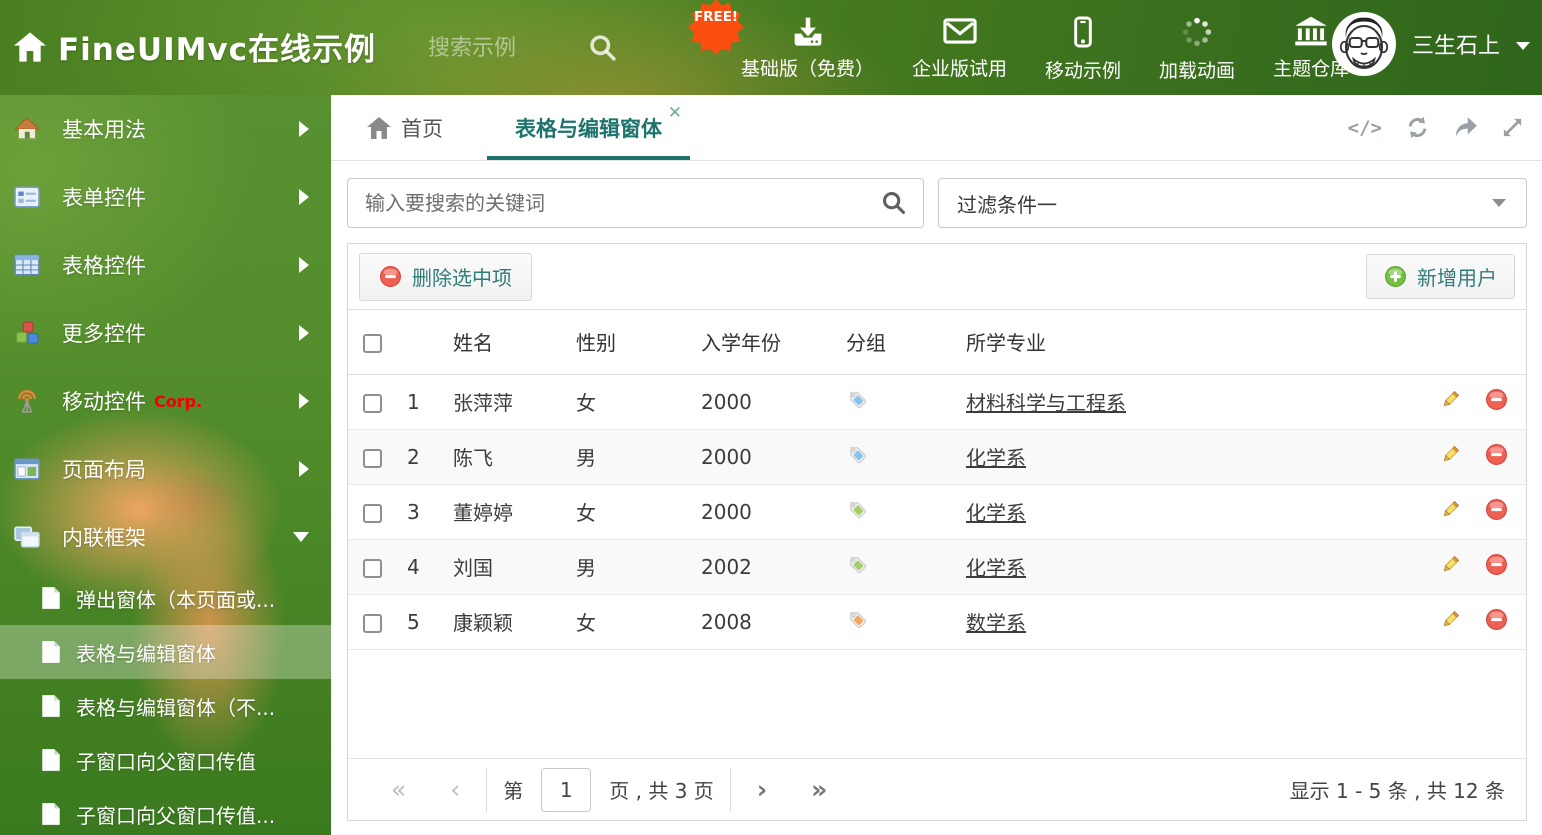 This screenshot has height=835, width=1542. Describe the element at coordinates (937, 566) in the screenshot. I see `table-row: 4 刘国 男 2002 化学系` at that location.